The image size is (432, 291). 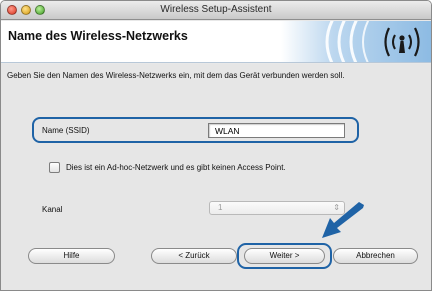 What do you see at coordinates (276, 130) in the screenshot?
I see `ssid-input` at bounding box center [276, 130].